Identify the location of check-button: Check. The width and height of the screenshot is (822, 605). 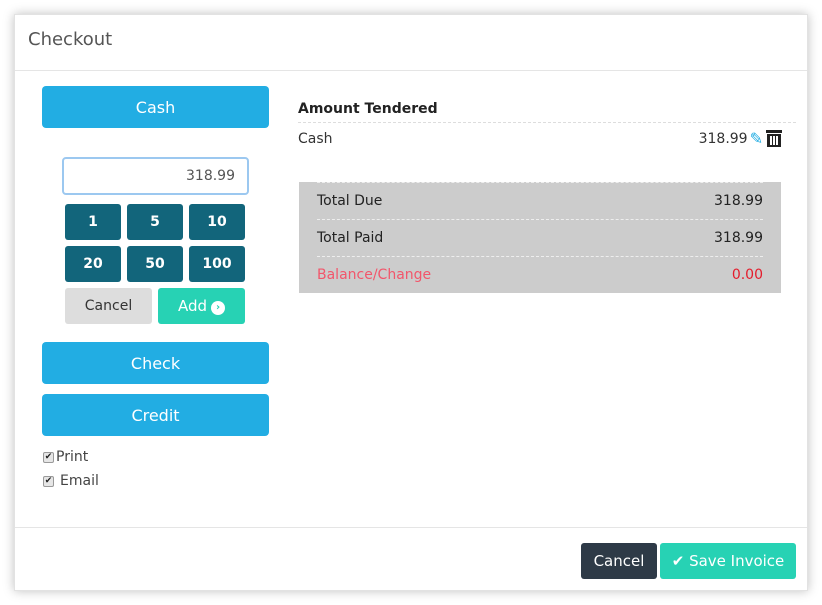
(155, 363).